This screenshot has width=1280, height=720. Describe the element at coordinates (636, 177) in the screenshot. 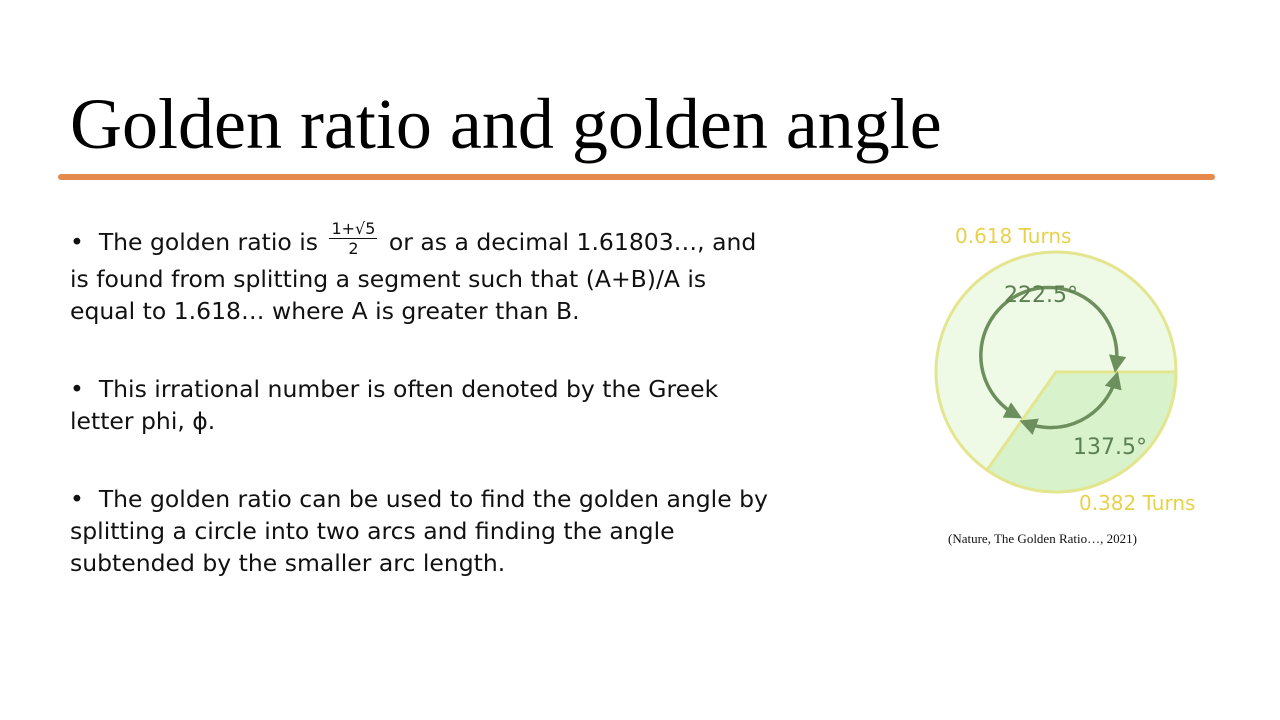

I see `title-underline` at that location.